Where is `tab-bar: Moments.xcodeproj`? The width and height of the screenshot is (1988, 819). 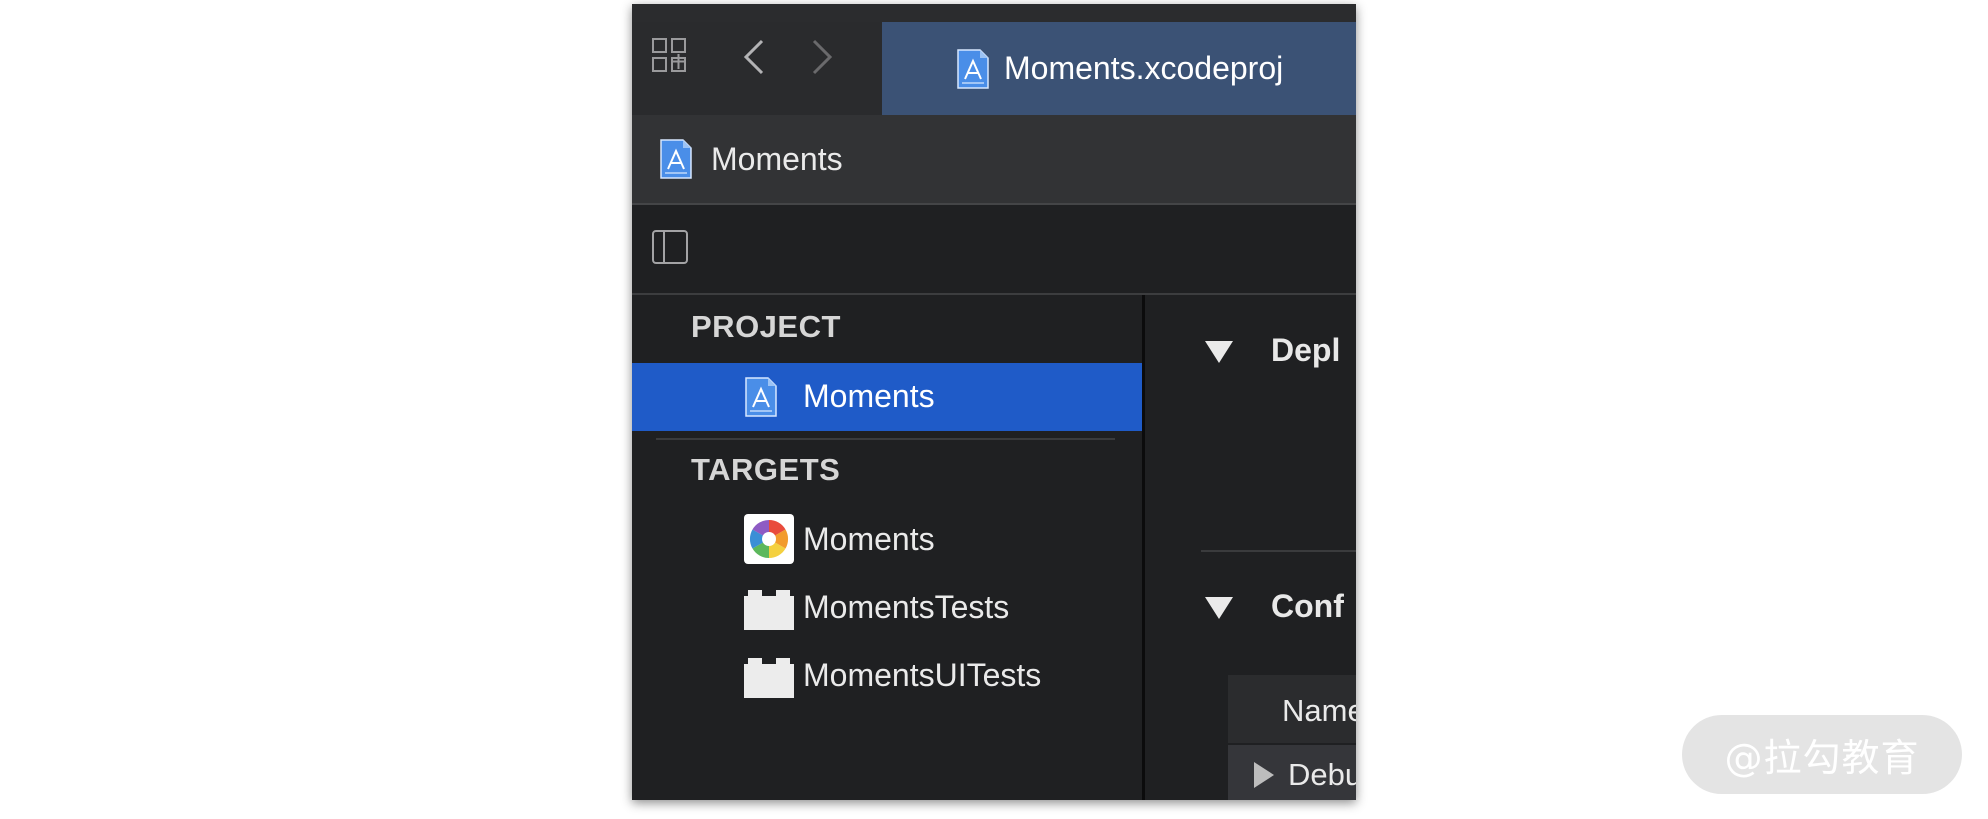 tab-bar: Moments.xcodeproj is located at coordinates (994, 69).